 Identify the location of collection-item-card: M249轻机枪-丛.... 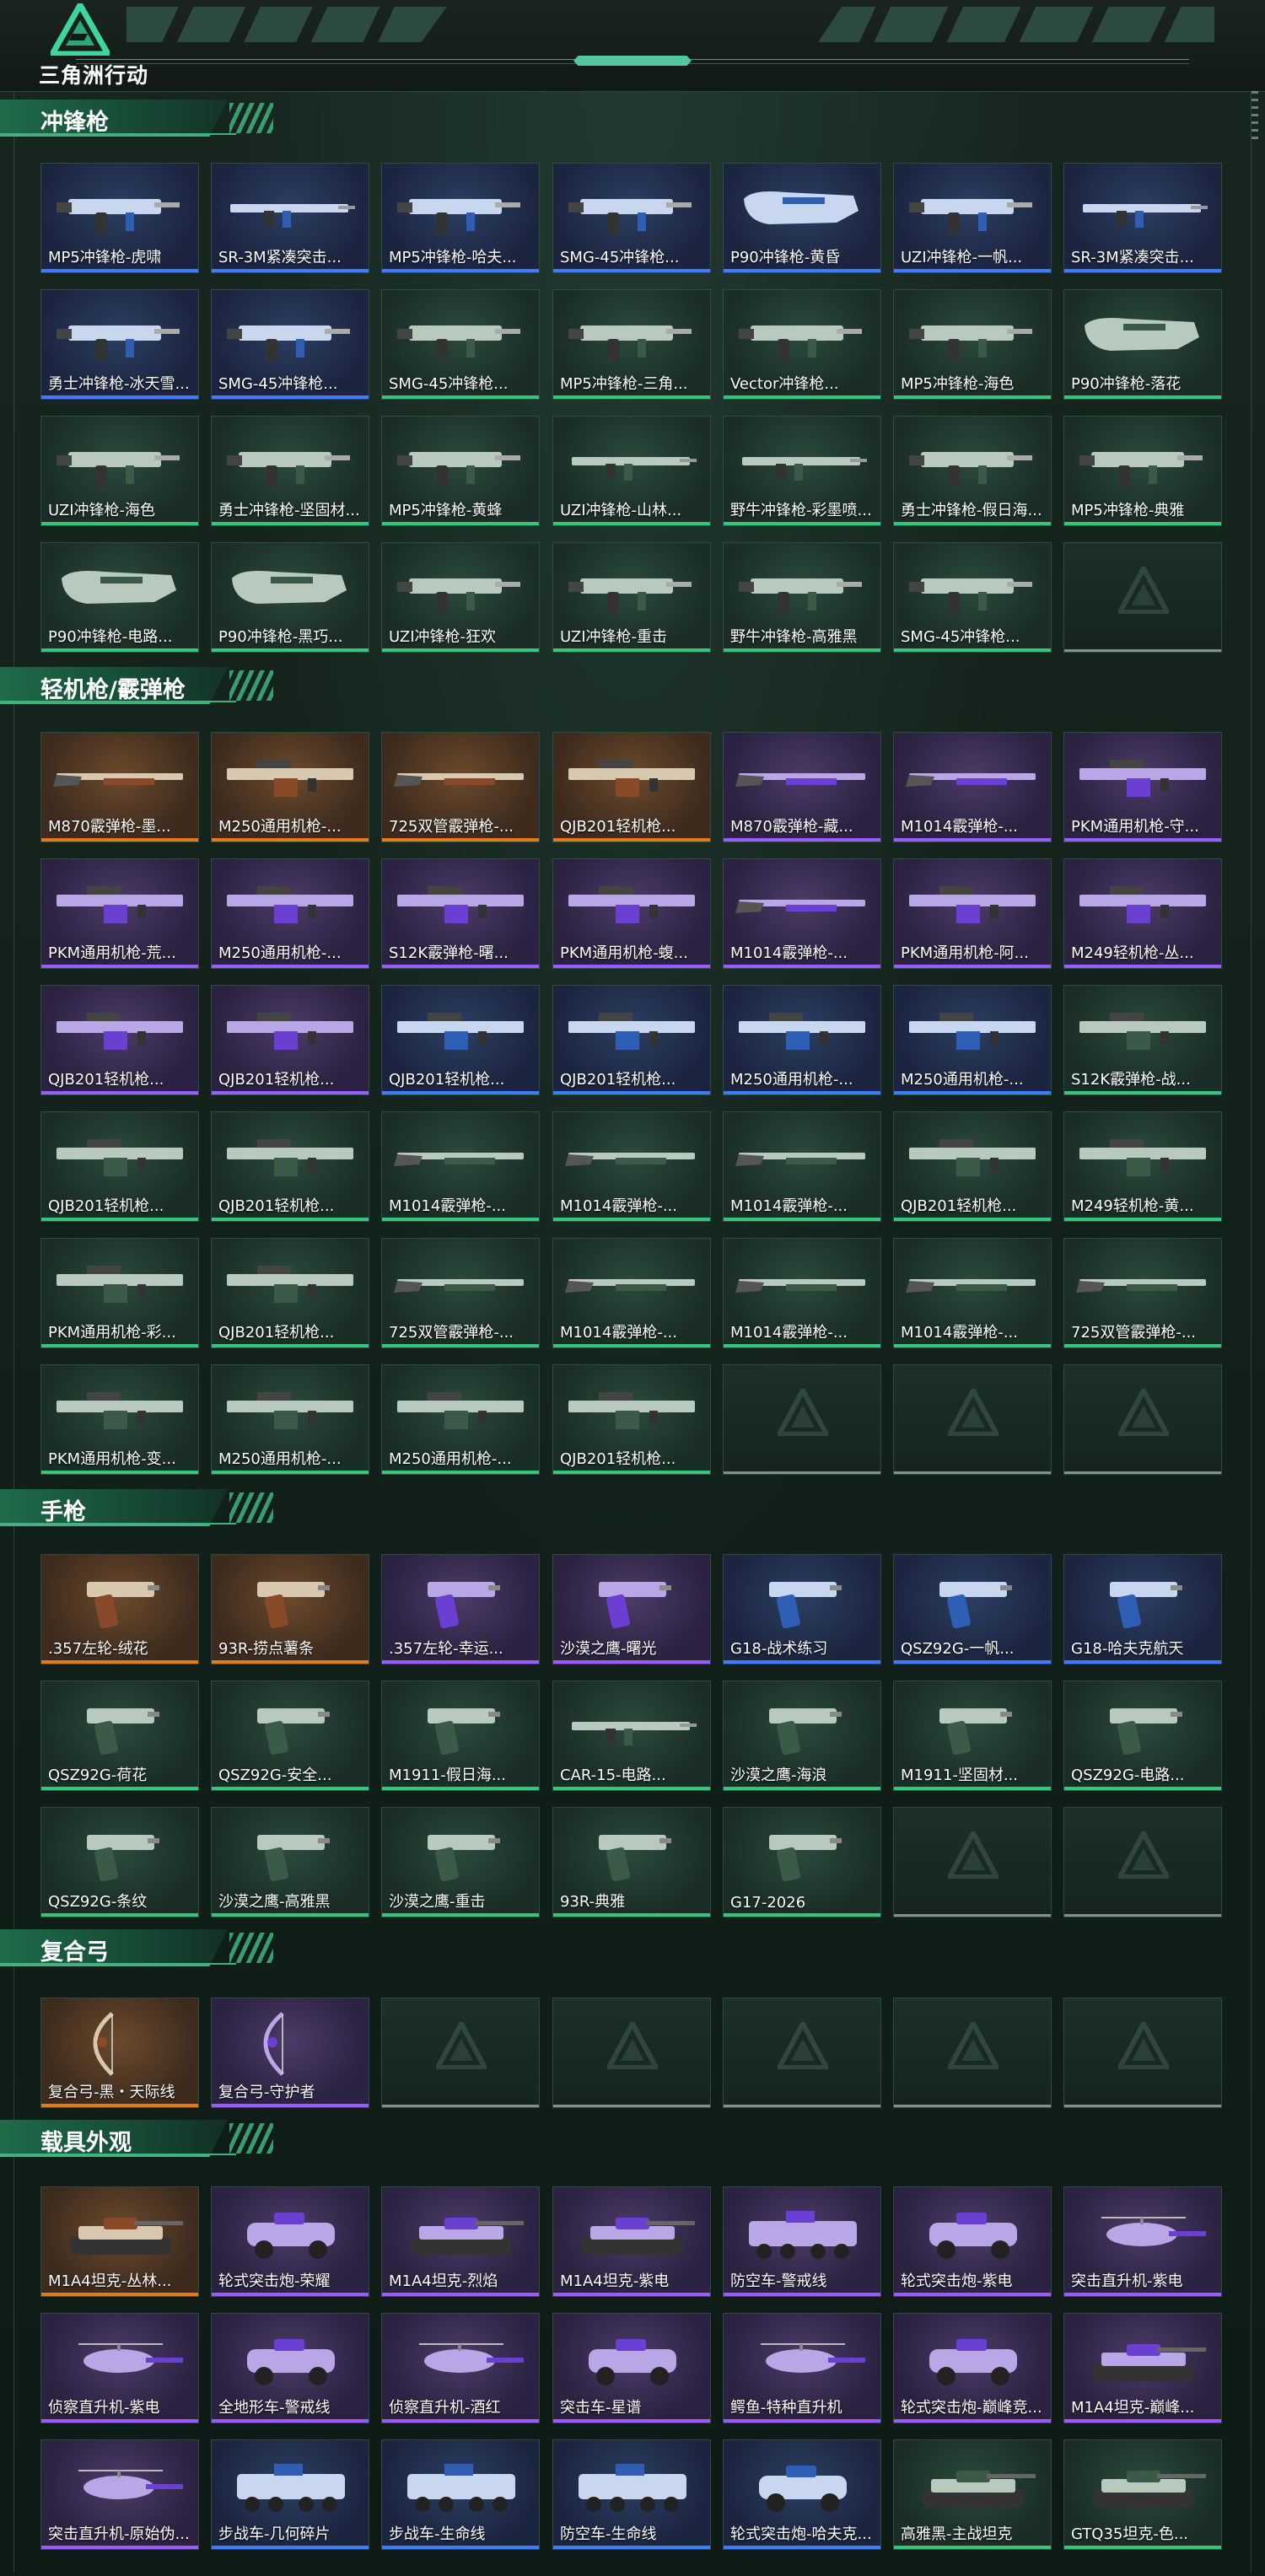
(1142, 913).